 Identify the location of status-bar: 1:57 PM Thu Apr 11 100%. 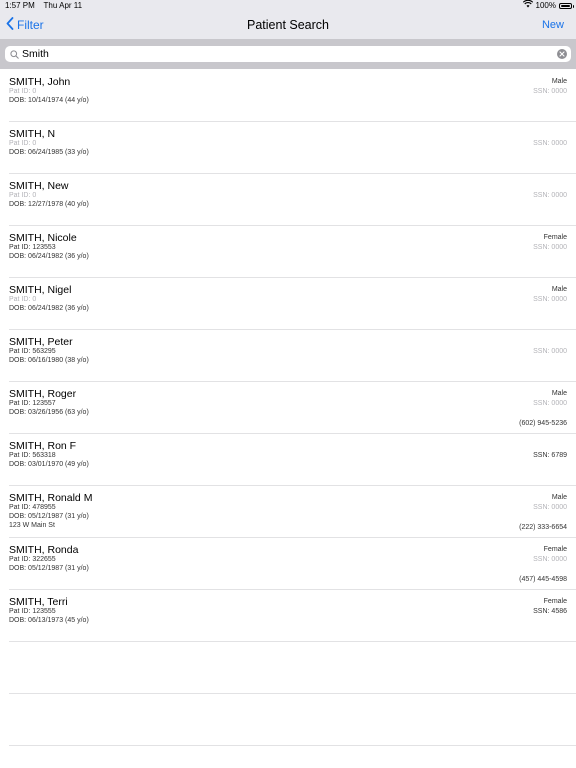
(288, 6).